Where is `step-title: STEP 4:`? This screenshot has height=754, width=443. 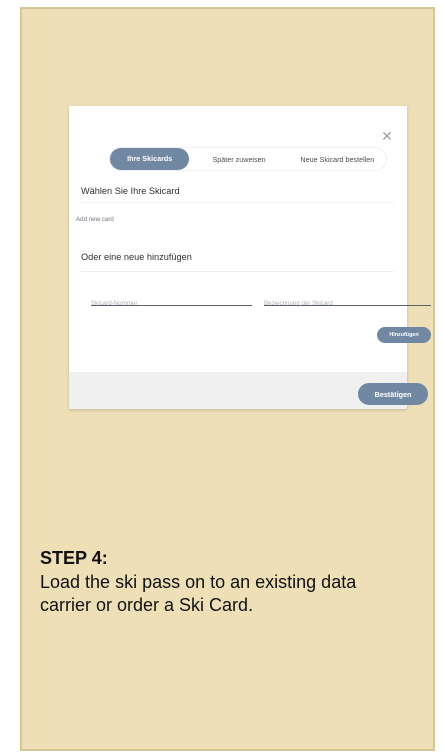 step-title: STEP 4: is located at coordinates (74, 558).